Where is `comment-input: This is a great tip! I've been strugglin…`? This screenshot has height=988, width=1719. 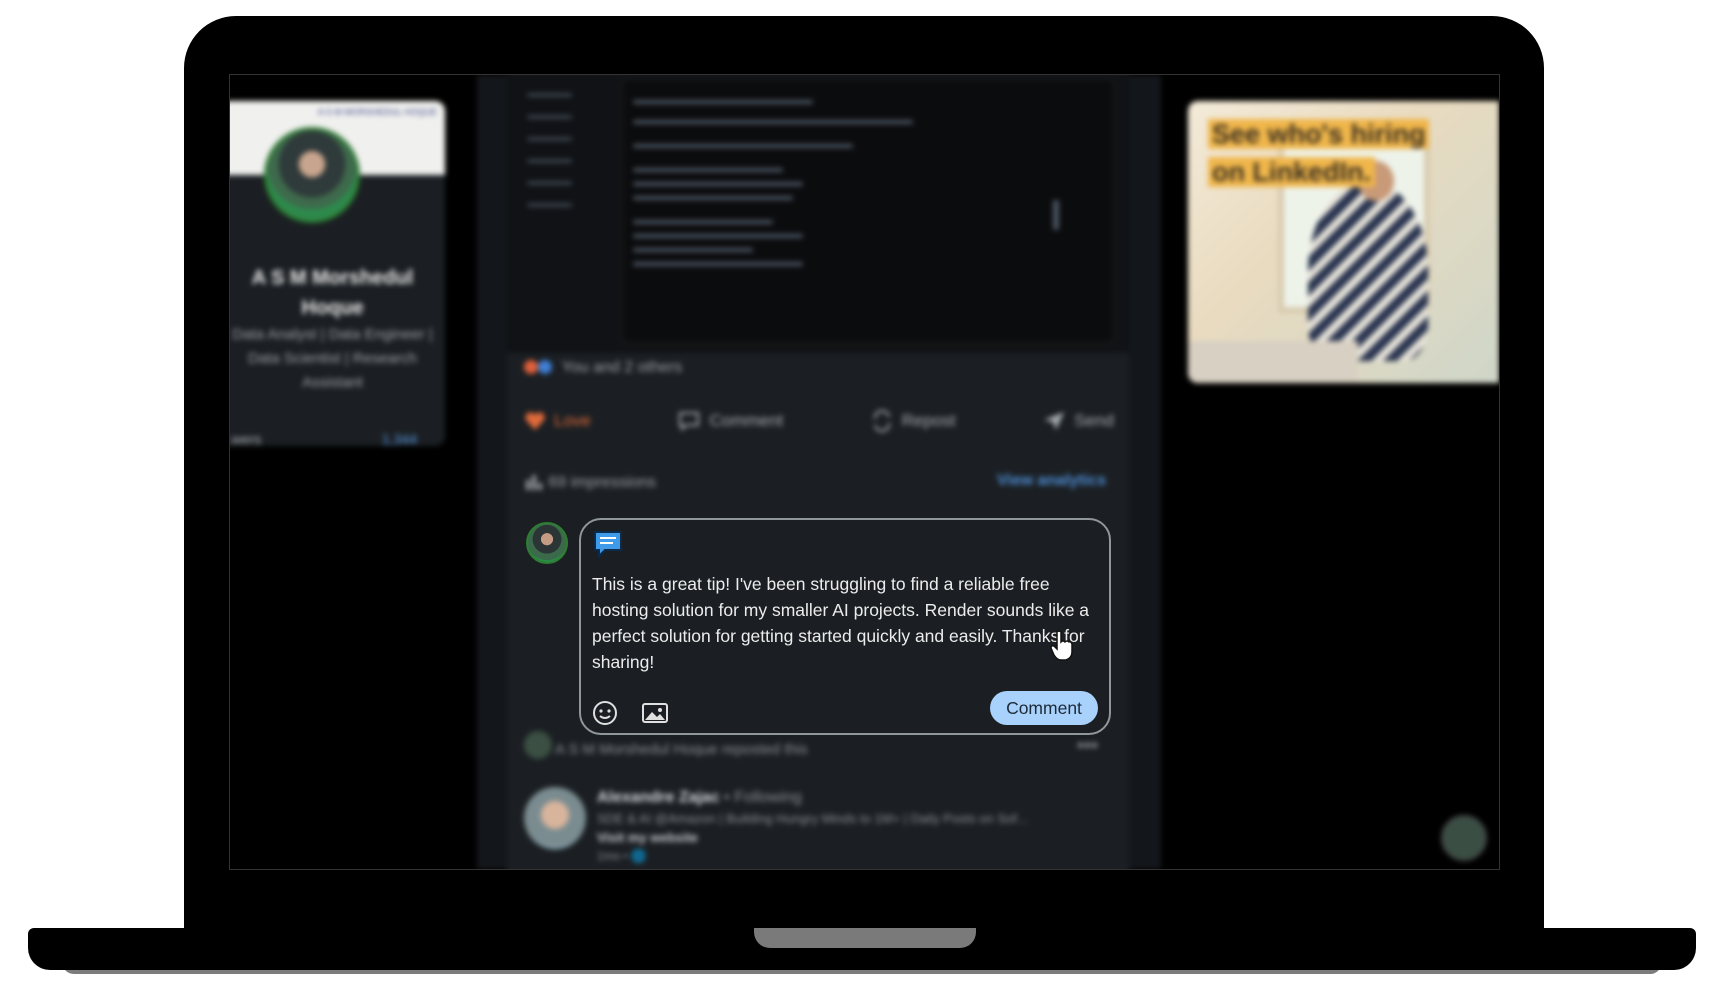
comment-input: This is a great tip! I've been strugglin… is located at coordinates (842, 623).